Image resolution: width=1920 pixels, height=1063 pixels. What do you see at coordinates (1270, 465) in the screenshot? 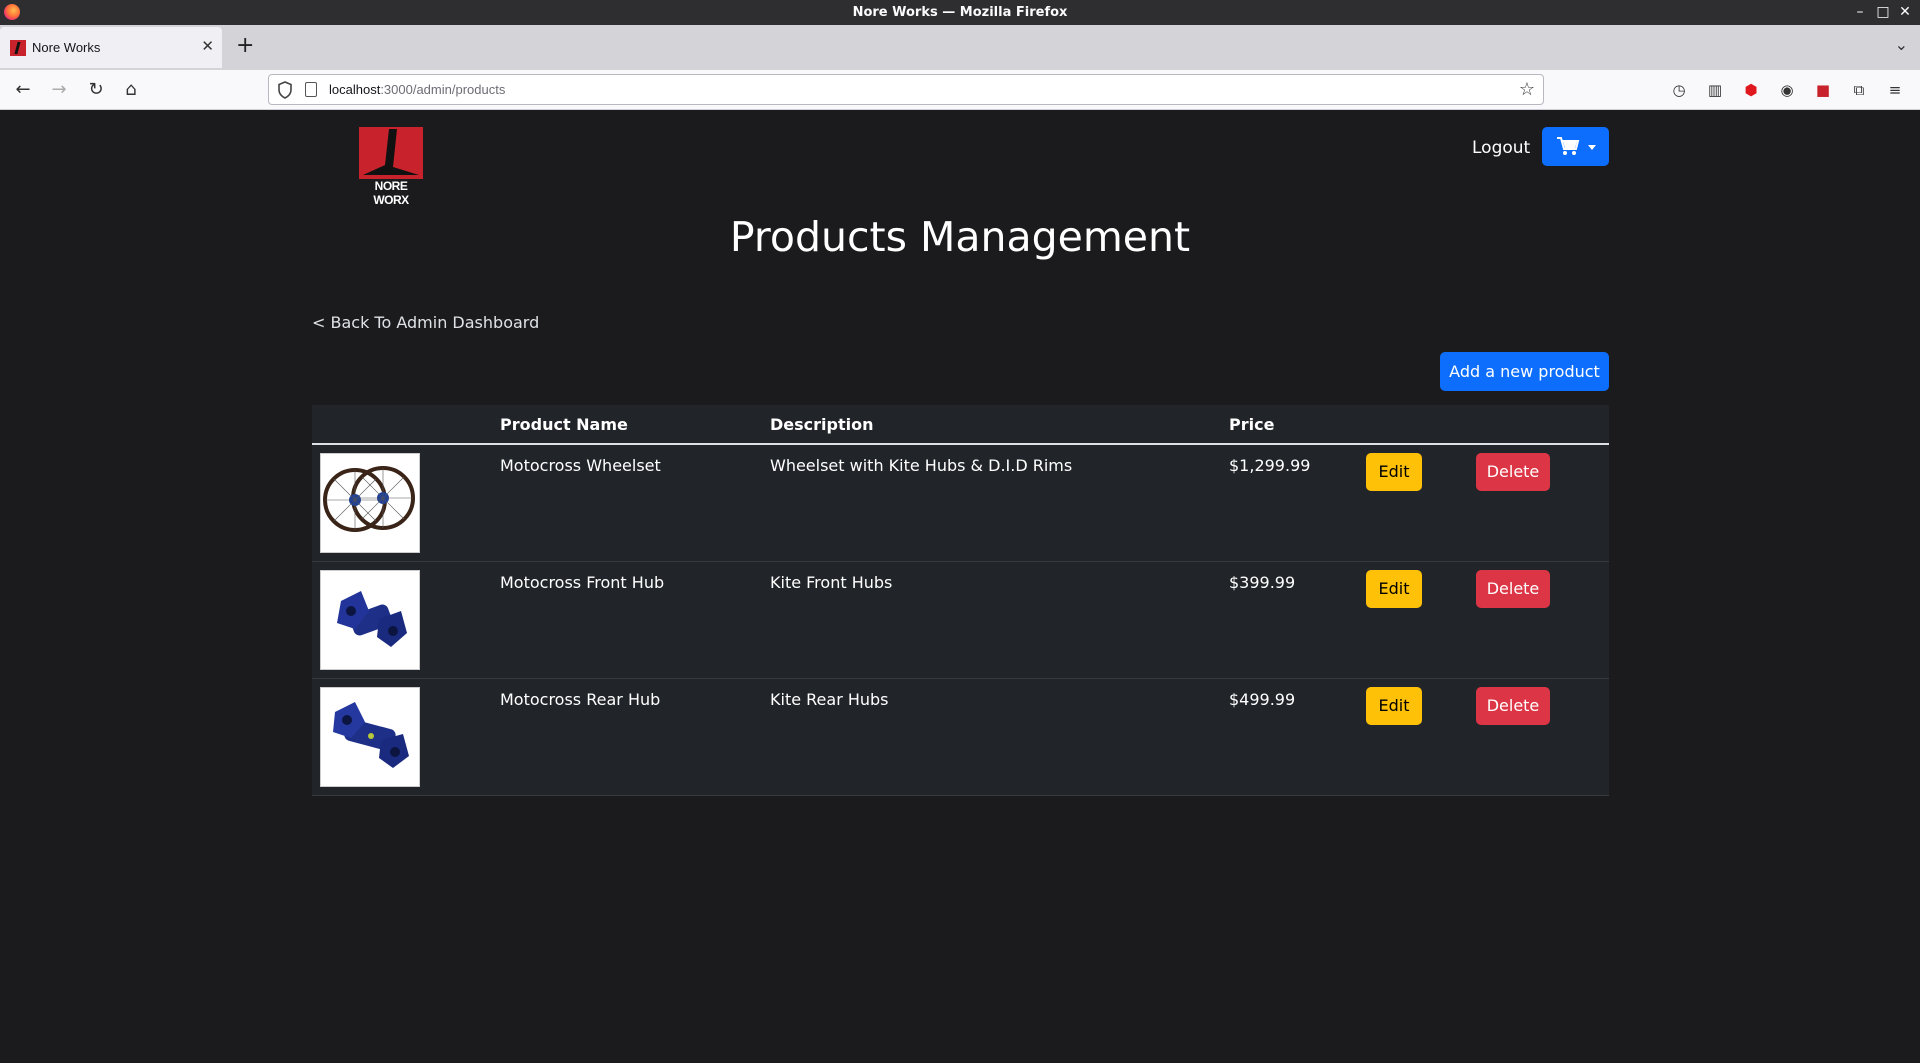
I see `product-price: $1,299.99` at bounding box center [1270, 465].